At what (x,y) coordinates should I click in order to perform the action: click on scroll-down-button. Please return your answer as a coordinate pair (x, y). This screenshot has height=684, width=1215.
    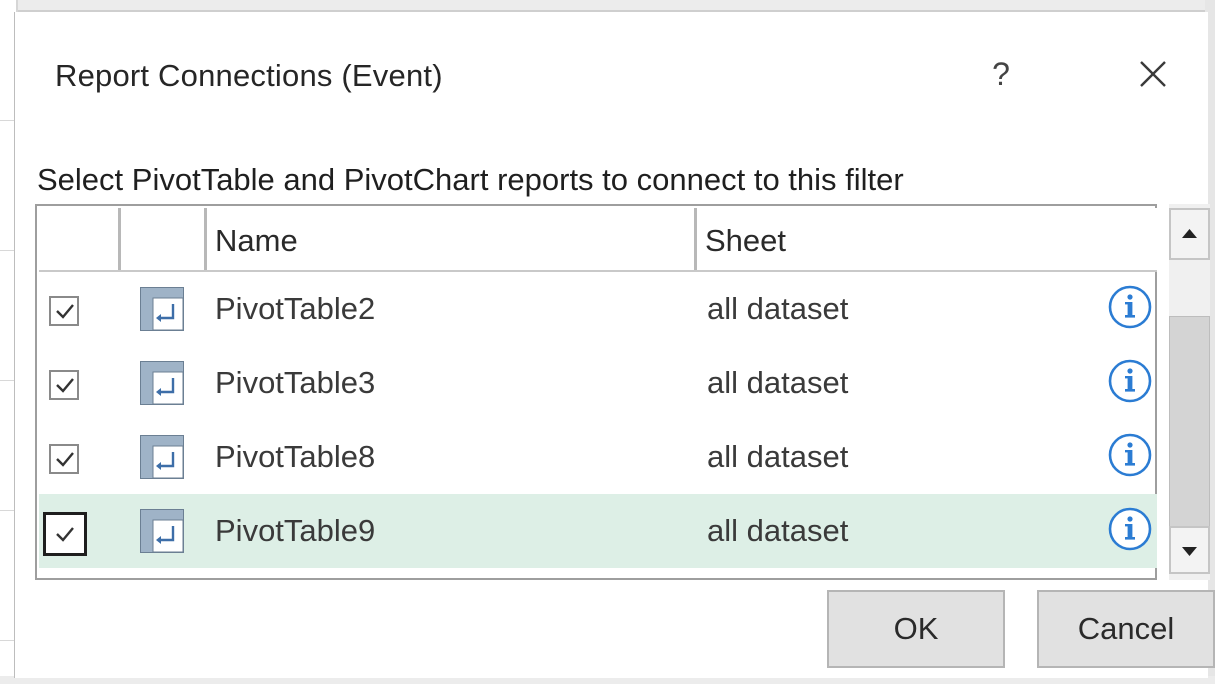
    Looking at the image, I should click on (1189, 550).